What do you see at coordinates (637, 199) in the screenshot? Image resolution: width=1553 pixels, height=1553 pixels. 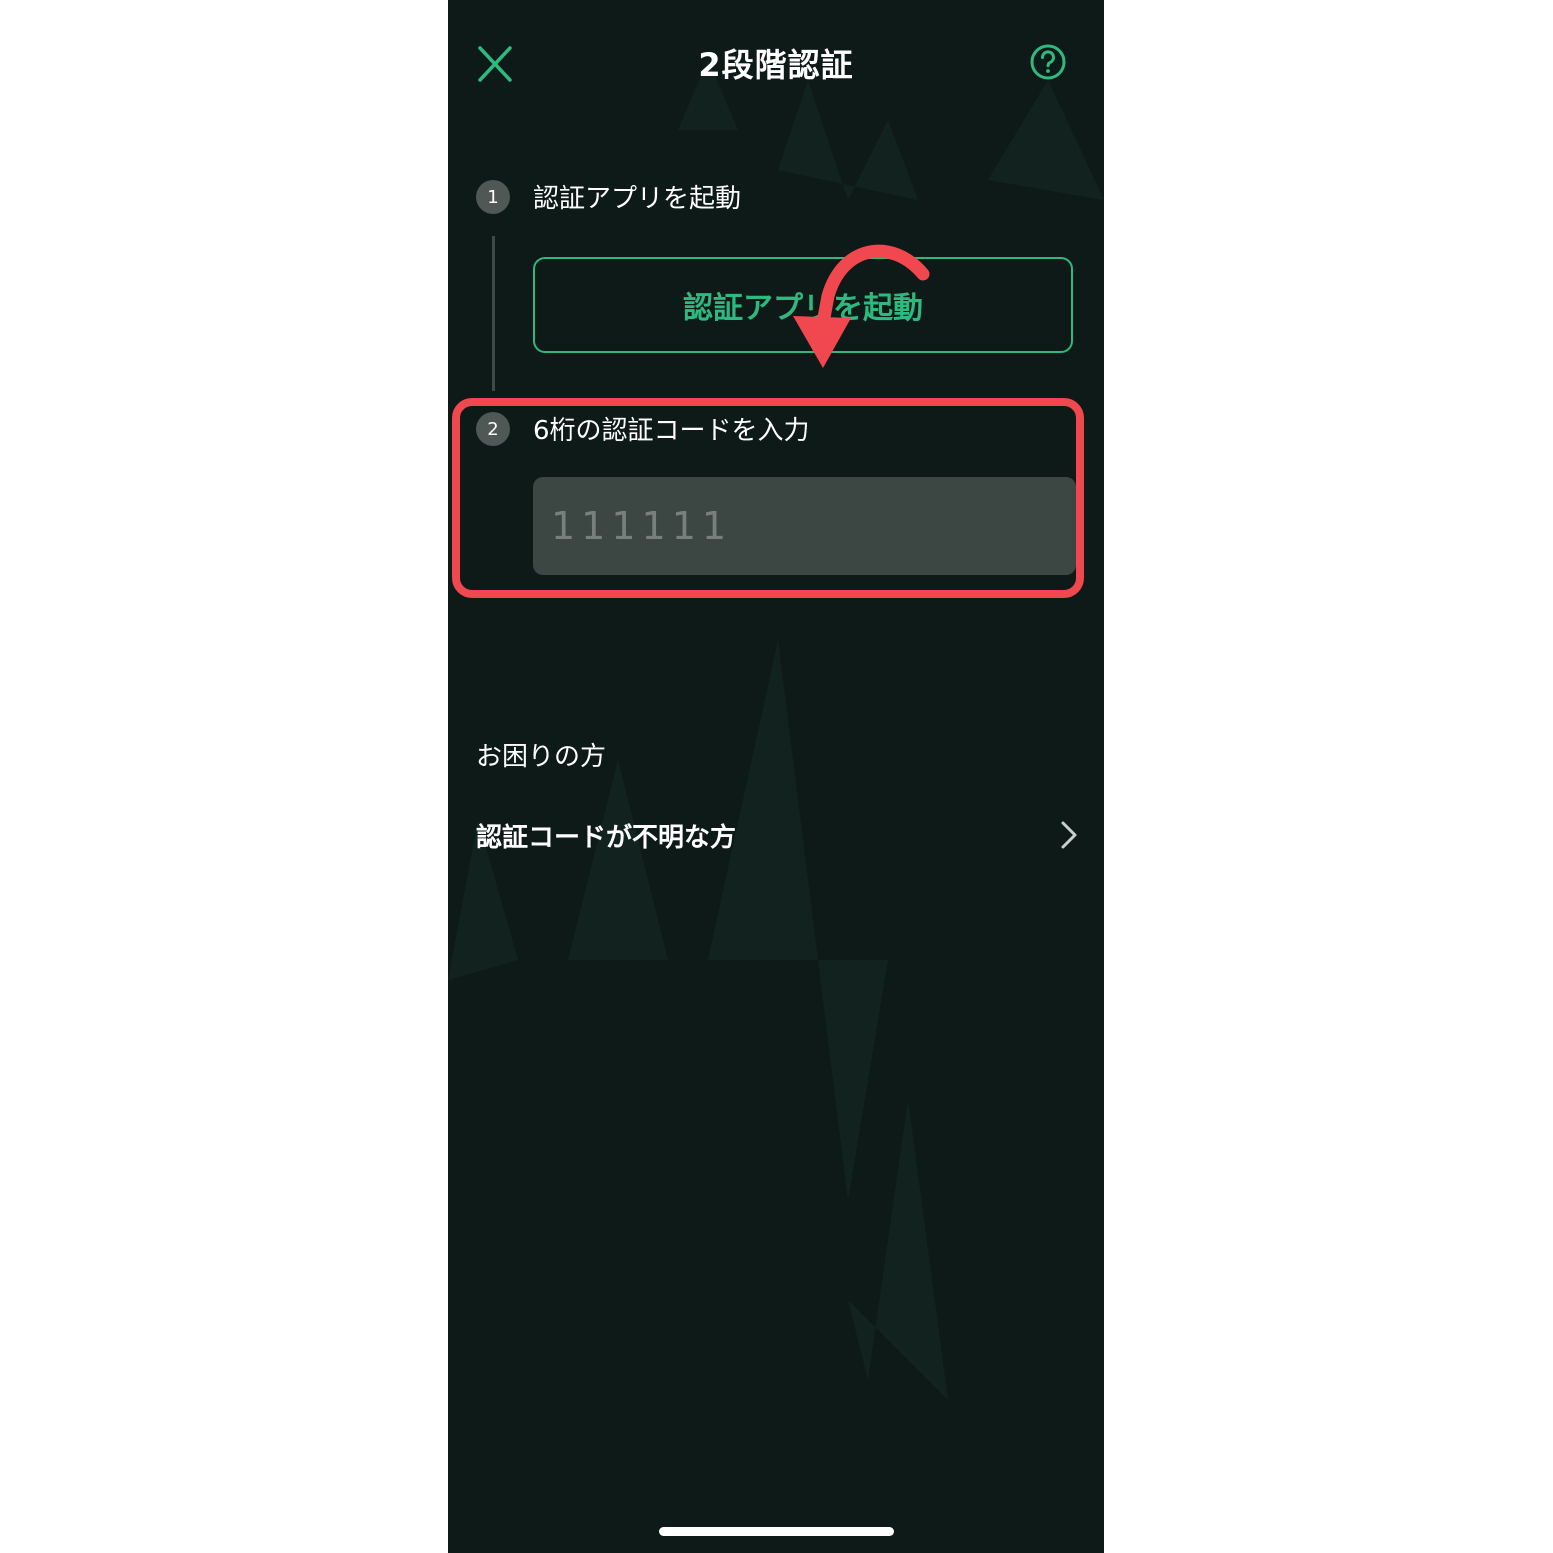 I see `step-1-label: 認証アプリを起動` at bounding box center [637, 199].